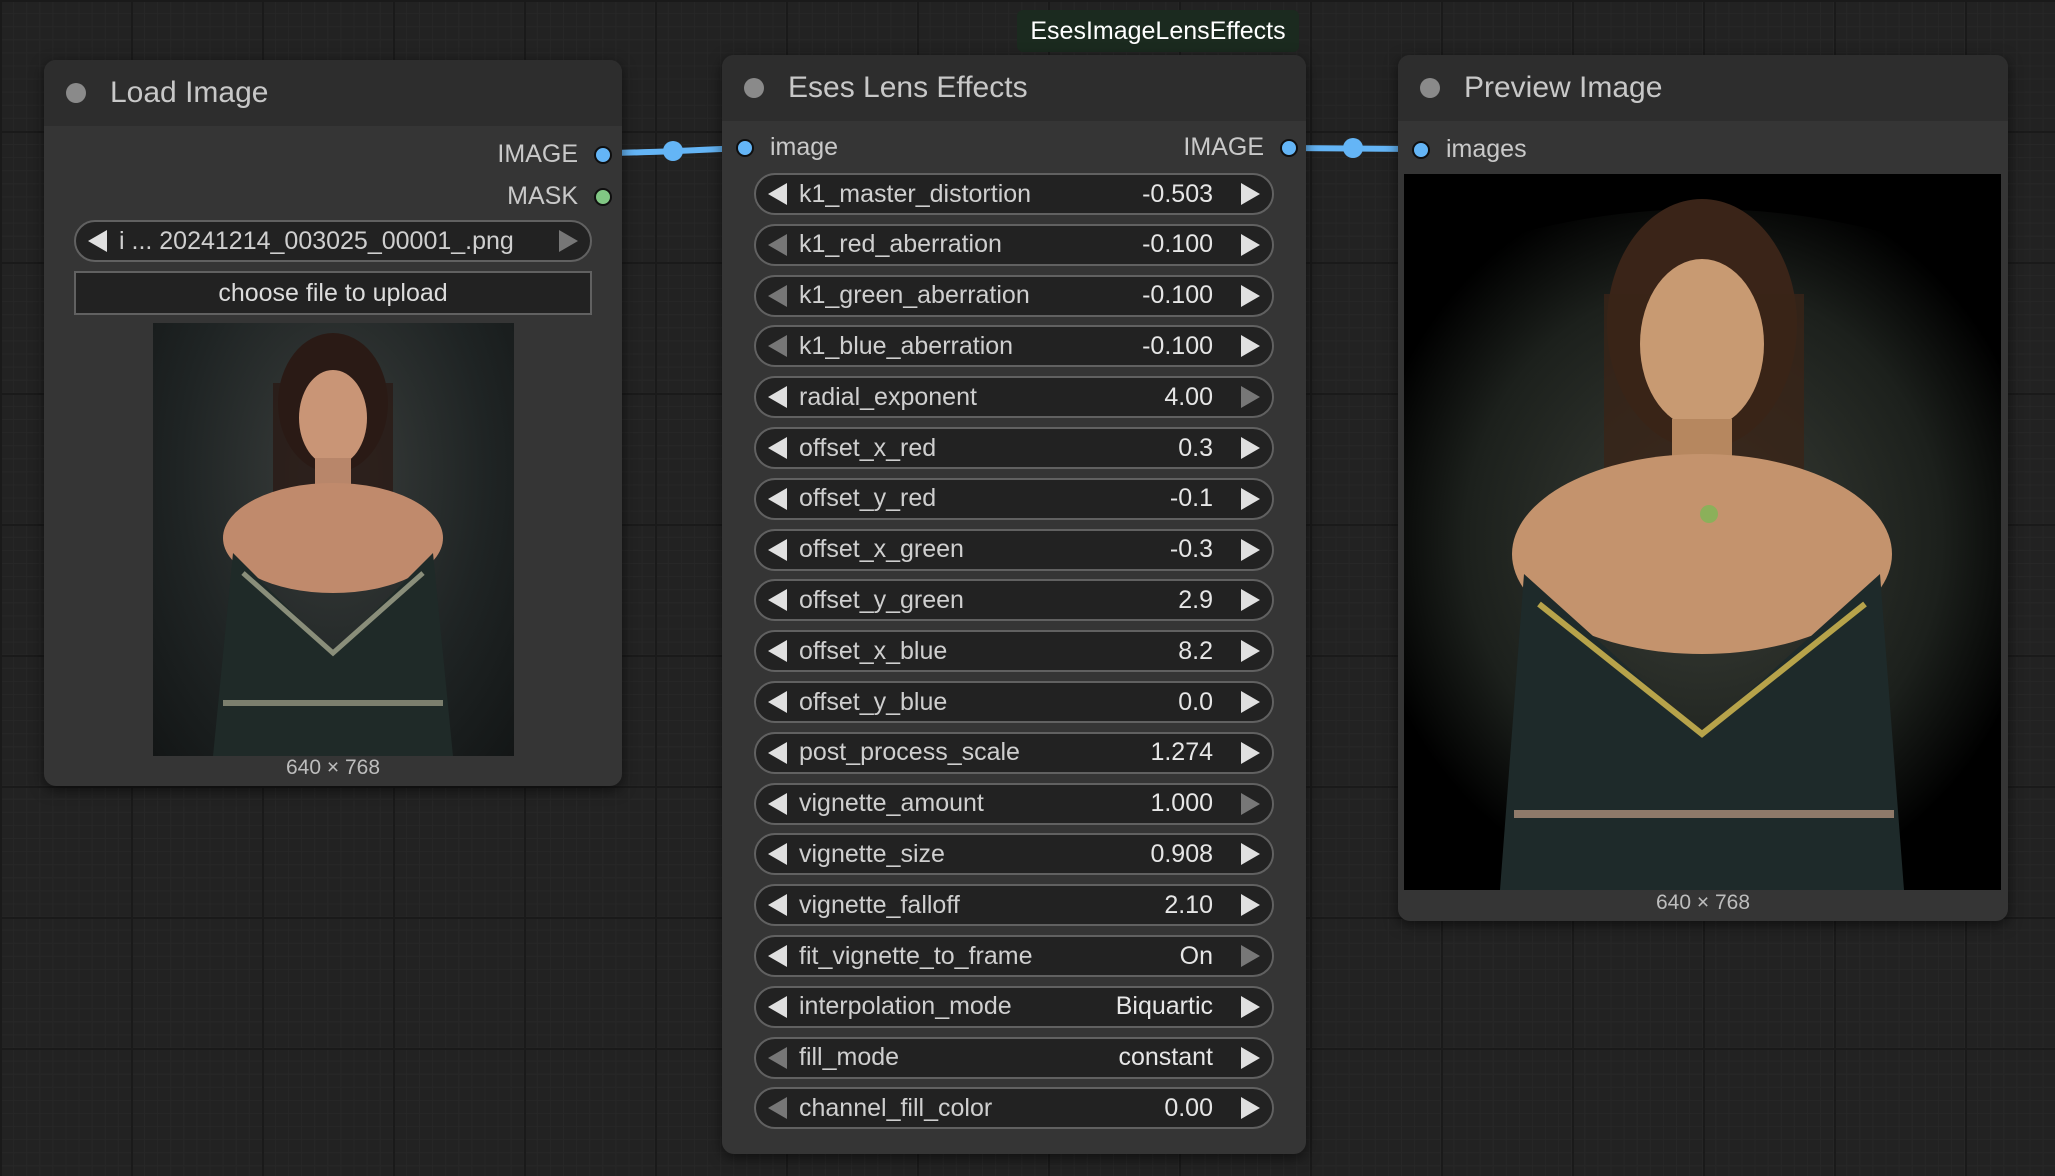  I want to click on widget-offset-x-blue: offset_x_blue 8.2, so click(1014, 651).